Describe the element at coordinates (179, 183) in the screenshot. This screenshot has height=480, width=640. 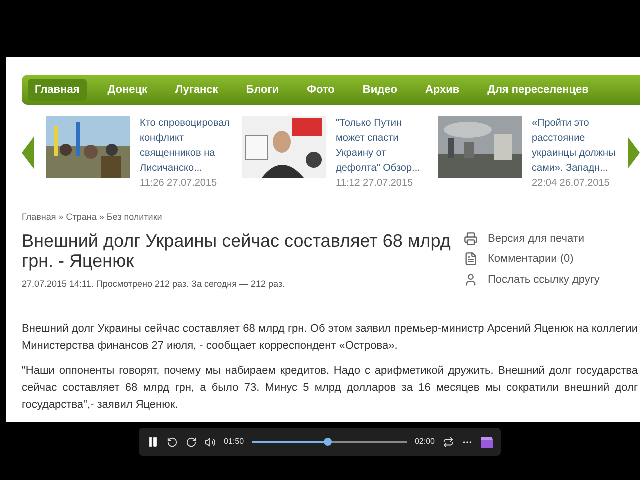
I see `news-time: 11:26 27.07.2015` at that location.